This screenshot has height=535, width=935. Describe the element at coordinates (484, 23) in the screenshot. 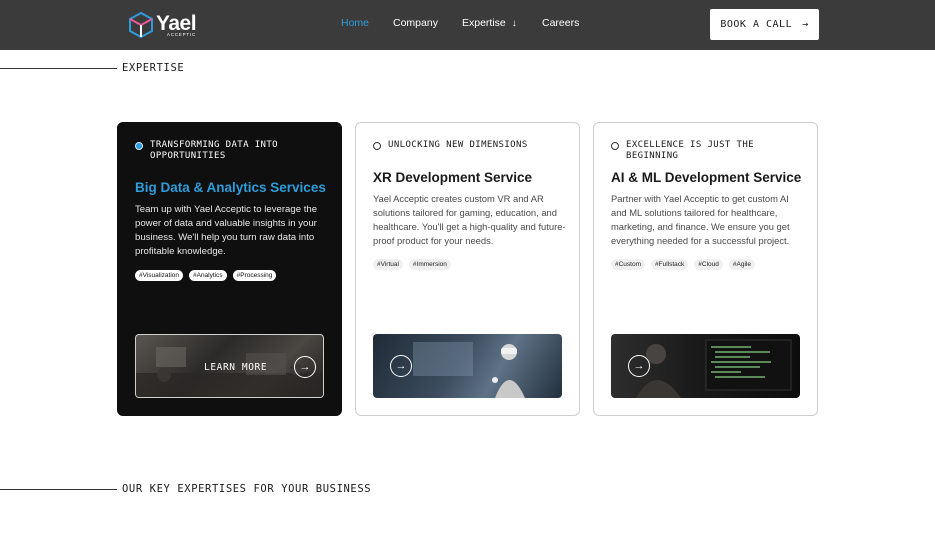

I see `nav-expertise-label: Expertise` at that location.